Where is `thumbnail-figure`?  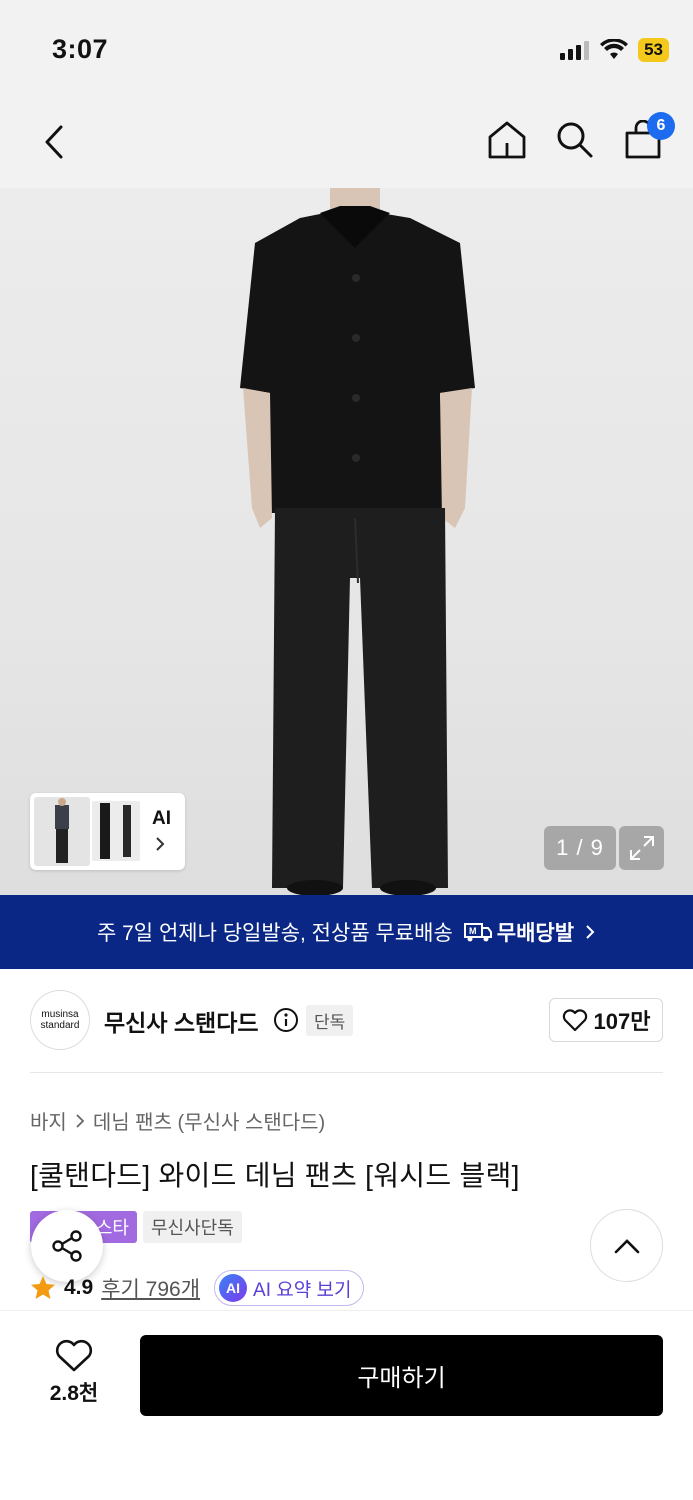
thumbnail-figure is located at coordinates (62, 830).